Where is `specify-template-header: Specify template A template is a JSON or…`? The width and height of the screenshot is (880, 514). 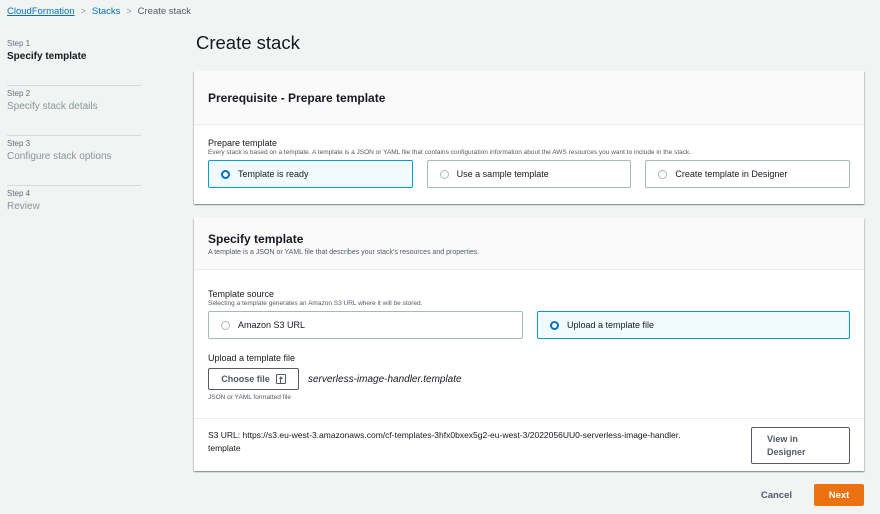
specify-template-header: Specify template A template is a JSON or… is located at coordinates (529, 244).